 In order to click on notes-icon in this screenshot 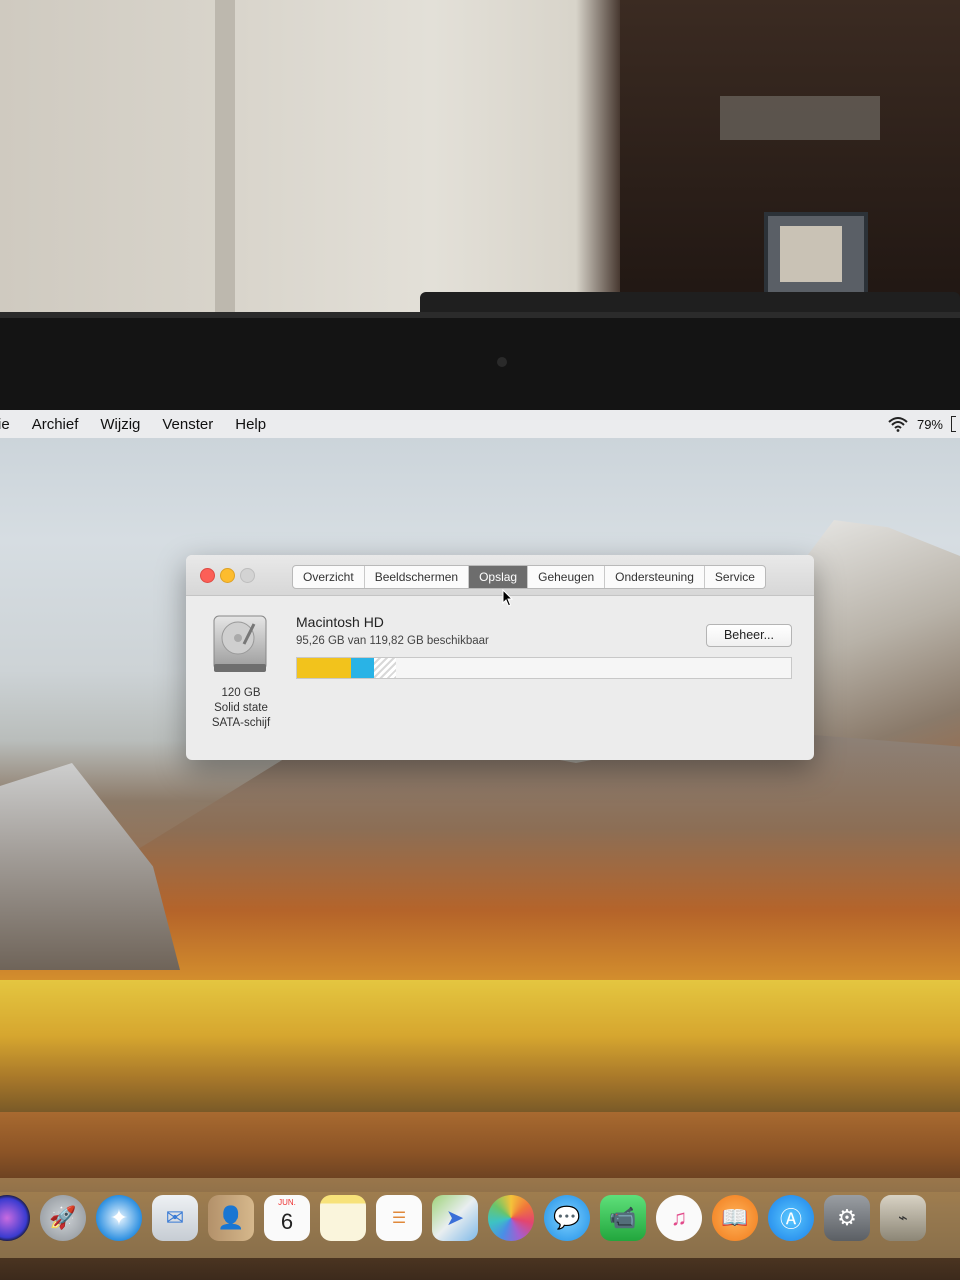, I will do `click(343, 1218)`.